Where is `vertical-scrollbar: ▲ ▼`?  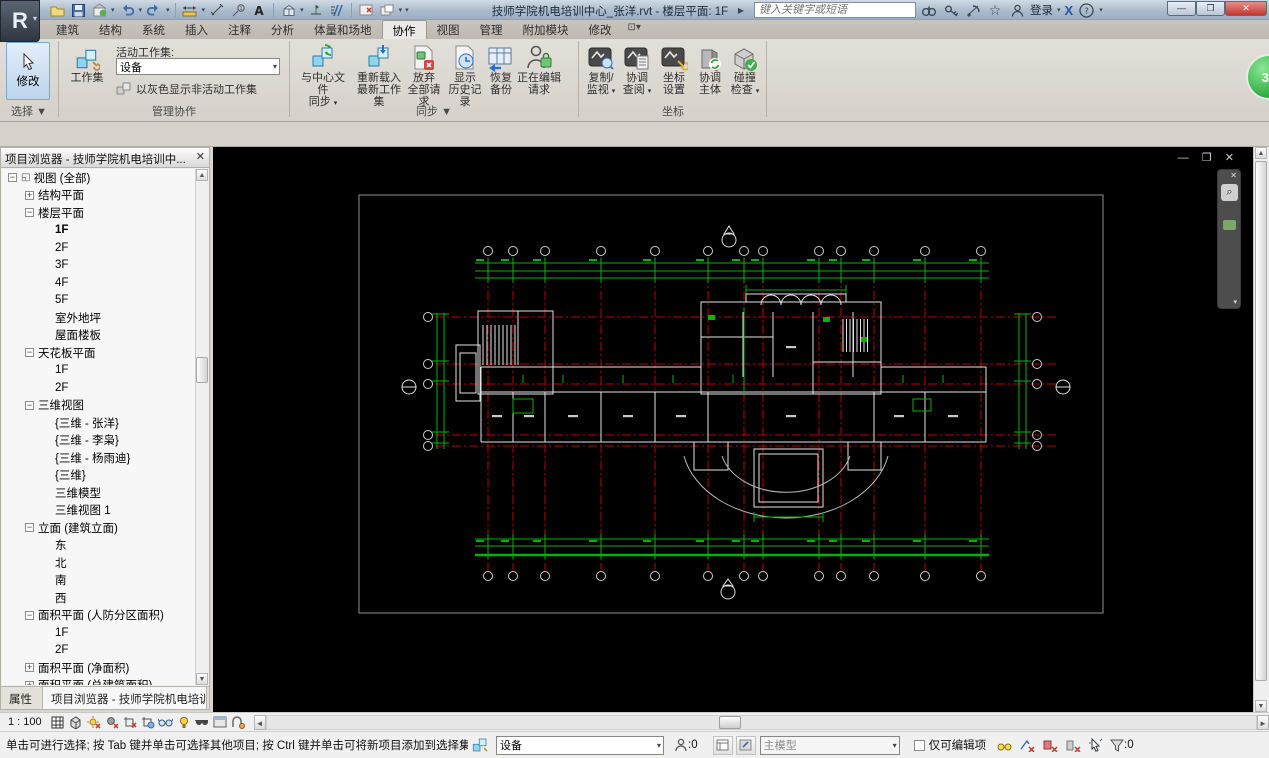 vertical-scrollbar: ▲ ▼ is located at coordinates (1261, 429).